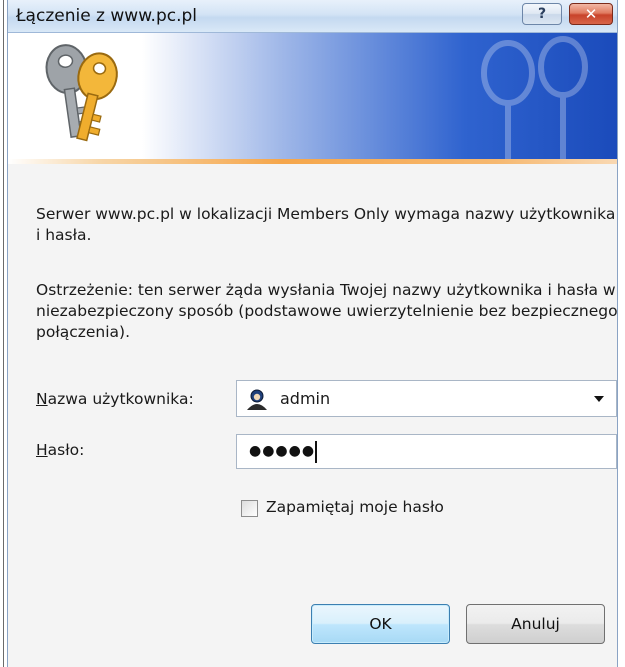 The image size is (625, 667). I want to click on close-icon: ✕, so click(591, 14).